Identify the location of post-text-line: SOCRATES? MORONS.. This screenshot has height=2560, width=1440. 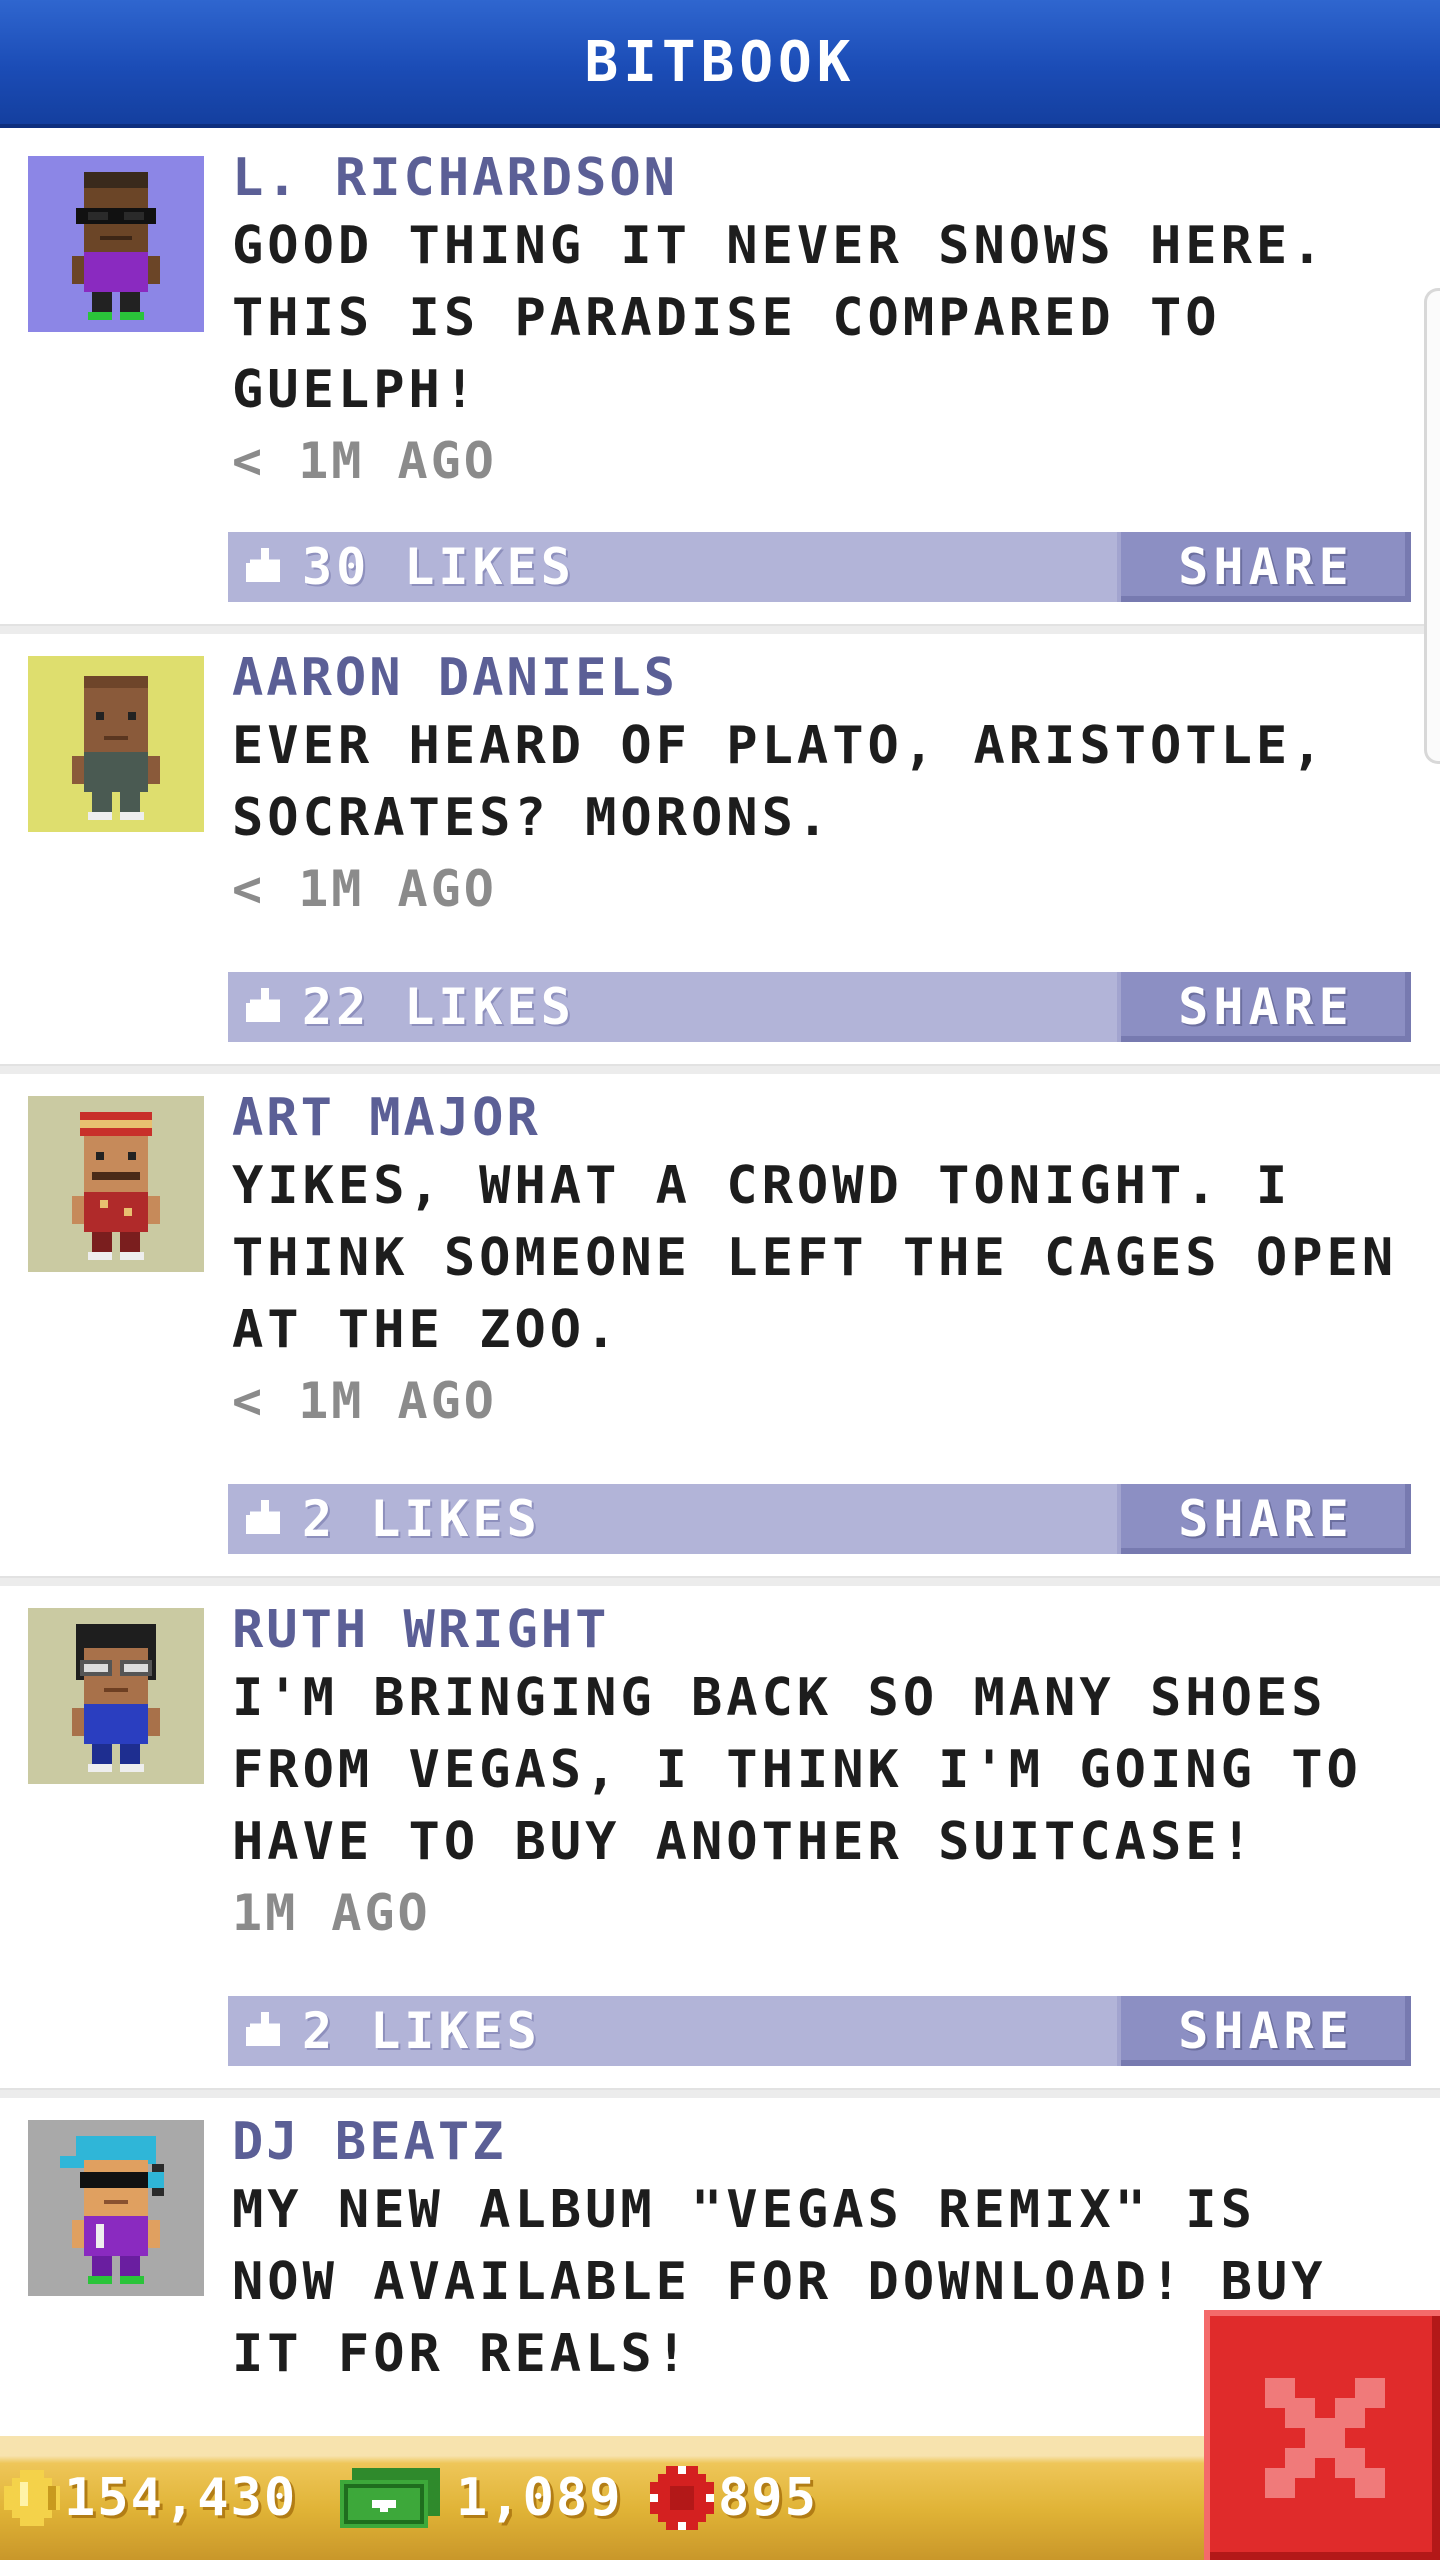
(532, 818).